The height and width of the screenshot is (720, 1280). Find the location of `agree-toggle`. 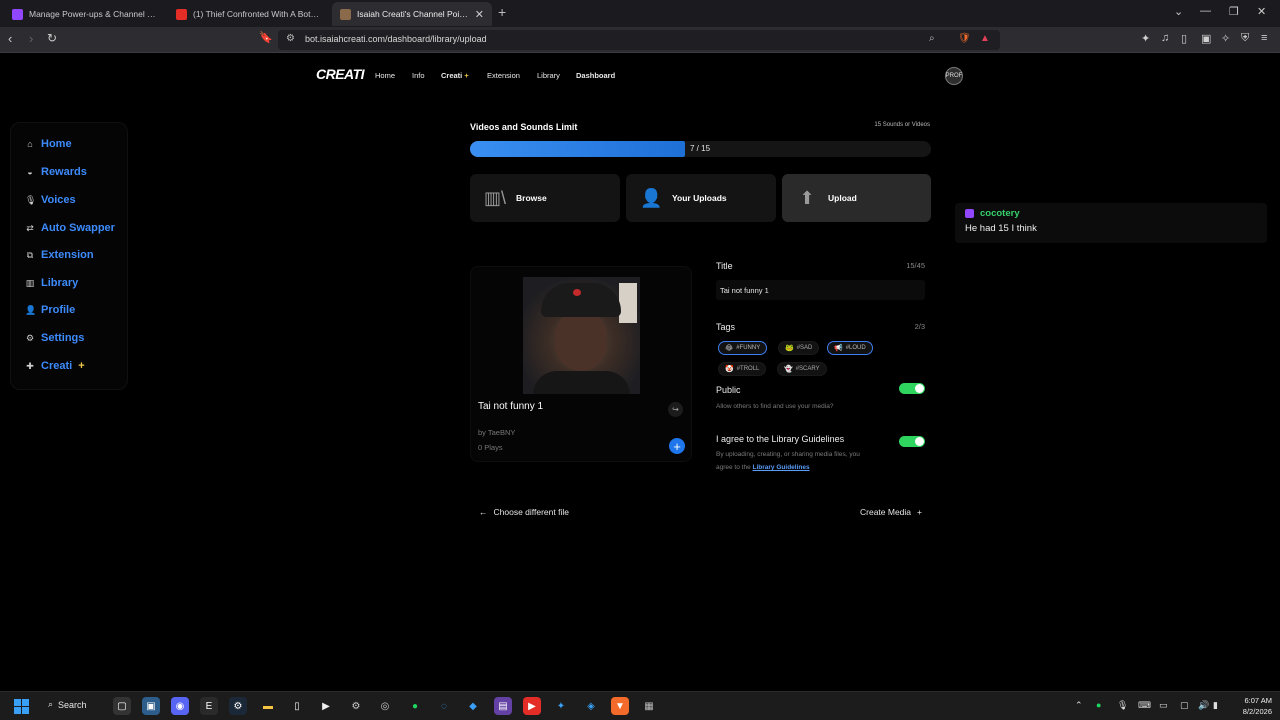

agree-toggle is located at coordinates (912, 441).